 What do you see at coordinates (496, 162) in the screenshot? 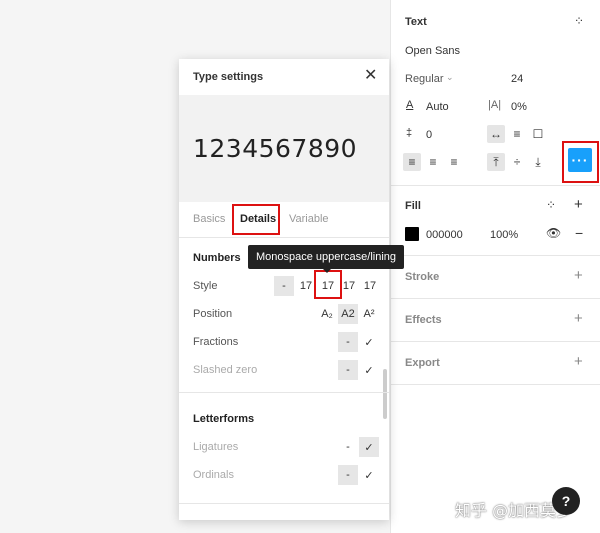
I see `align-top-icon: ⤒` at bounding box center [496, 162].